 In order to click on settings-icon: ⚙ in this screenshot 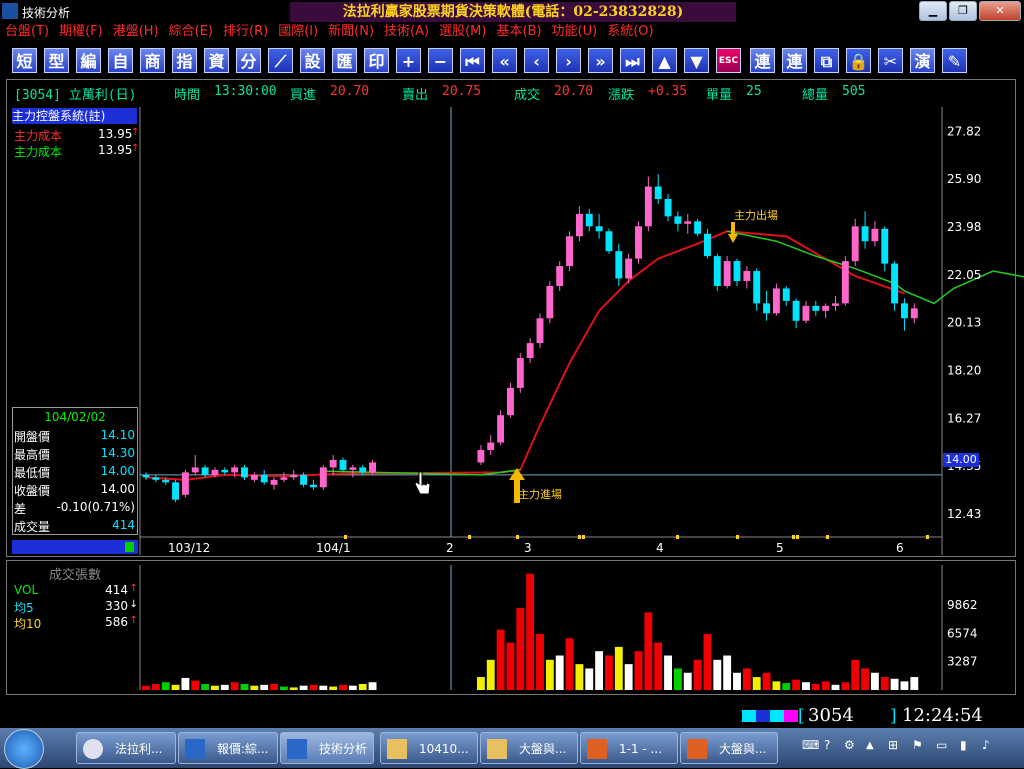, I will do `click(849, 745)`.